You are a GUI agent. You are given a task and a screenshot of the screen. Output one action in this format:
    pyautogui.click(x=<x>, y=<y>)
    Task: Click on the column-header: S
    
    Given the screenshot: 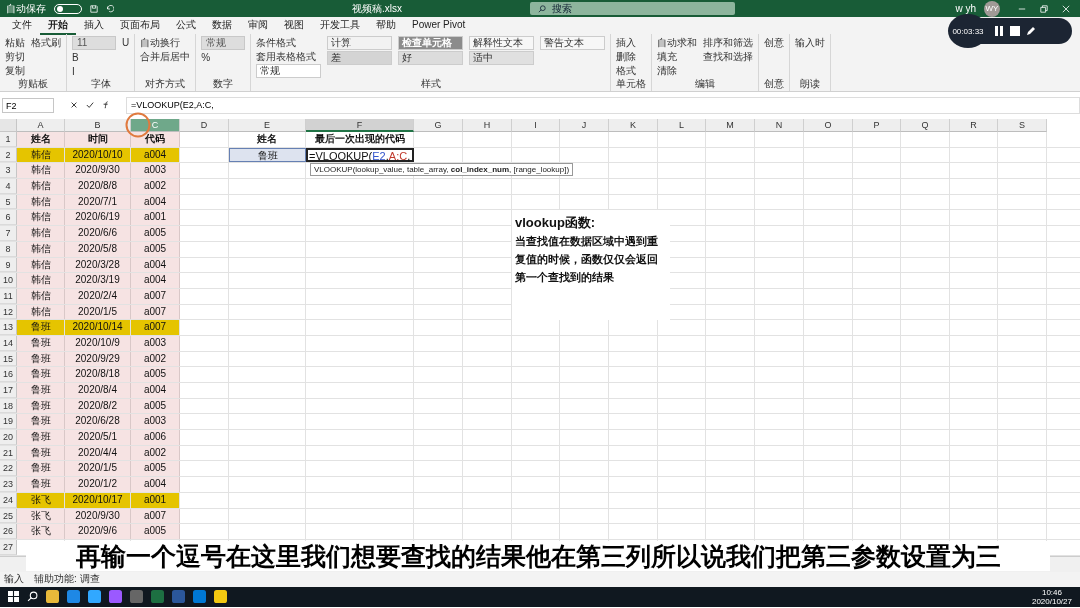 What is the action you would take?
    pyautogui.click(x=1022, y=125)
    